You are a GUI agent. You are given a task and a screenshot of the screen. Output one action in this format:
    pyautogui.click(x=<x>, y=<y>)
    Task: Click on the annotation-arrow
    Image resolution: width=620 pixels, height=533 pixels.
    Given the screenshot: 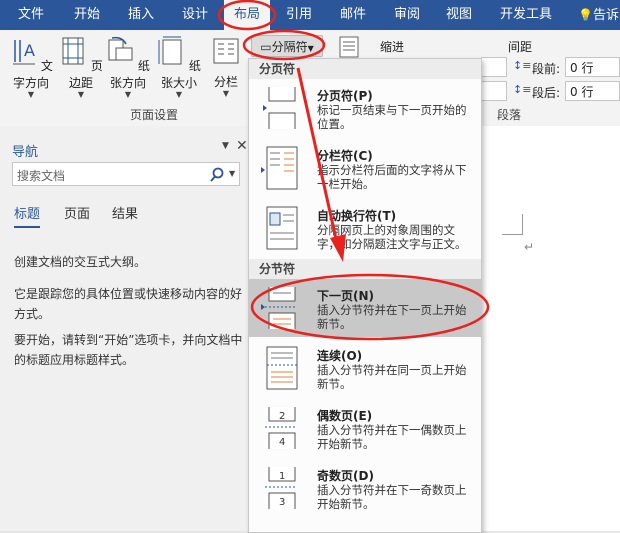 What is the action you would take?
    pyautogui.click(x=318, y=158)
    